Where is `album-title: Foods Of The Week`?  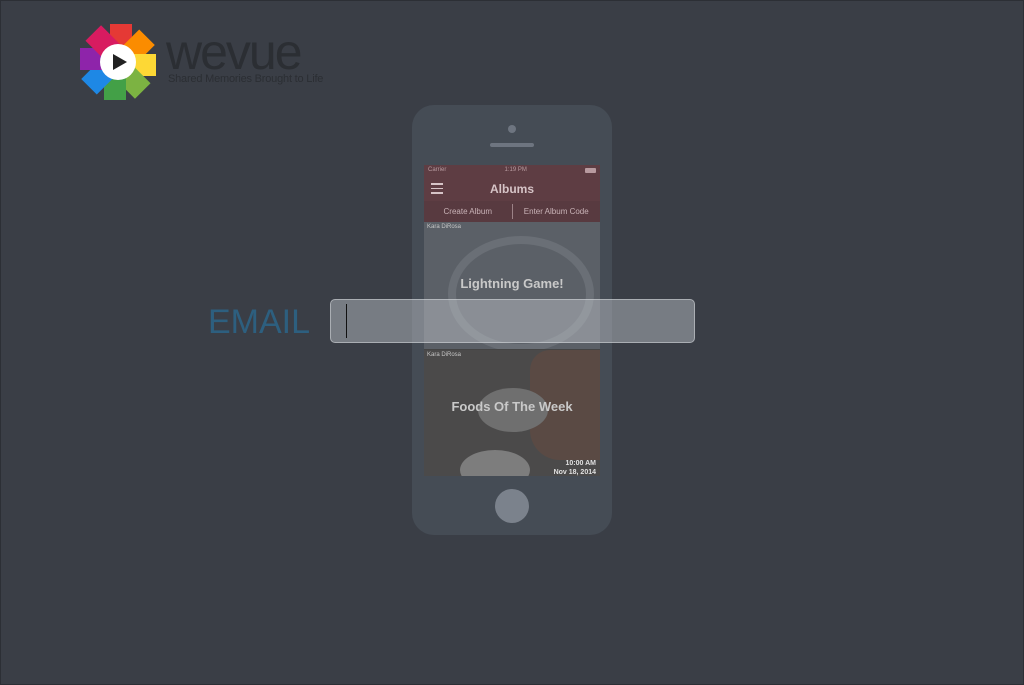 album-title: Foods Of The Week is located at coordinates (512, 406).